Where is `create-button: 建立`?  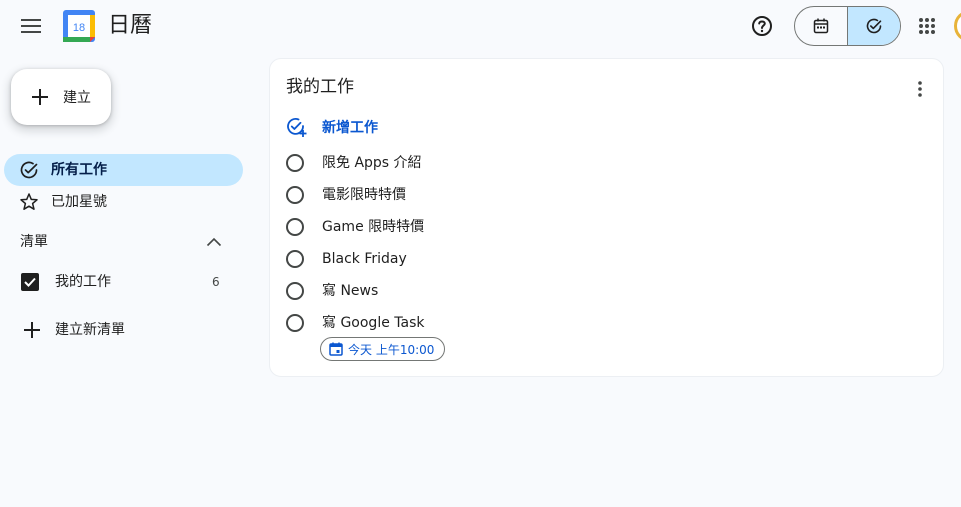
create-button: 建立 is located at coordinates (61, 97).